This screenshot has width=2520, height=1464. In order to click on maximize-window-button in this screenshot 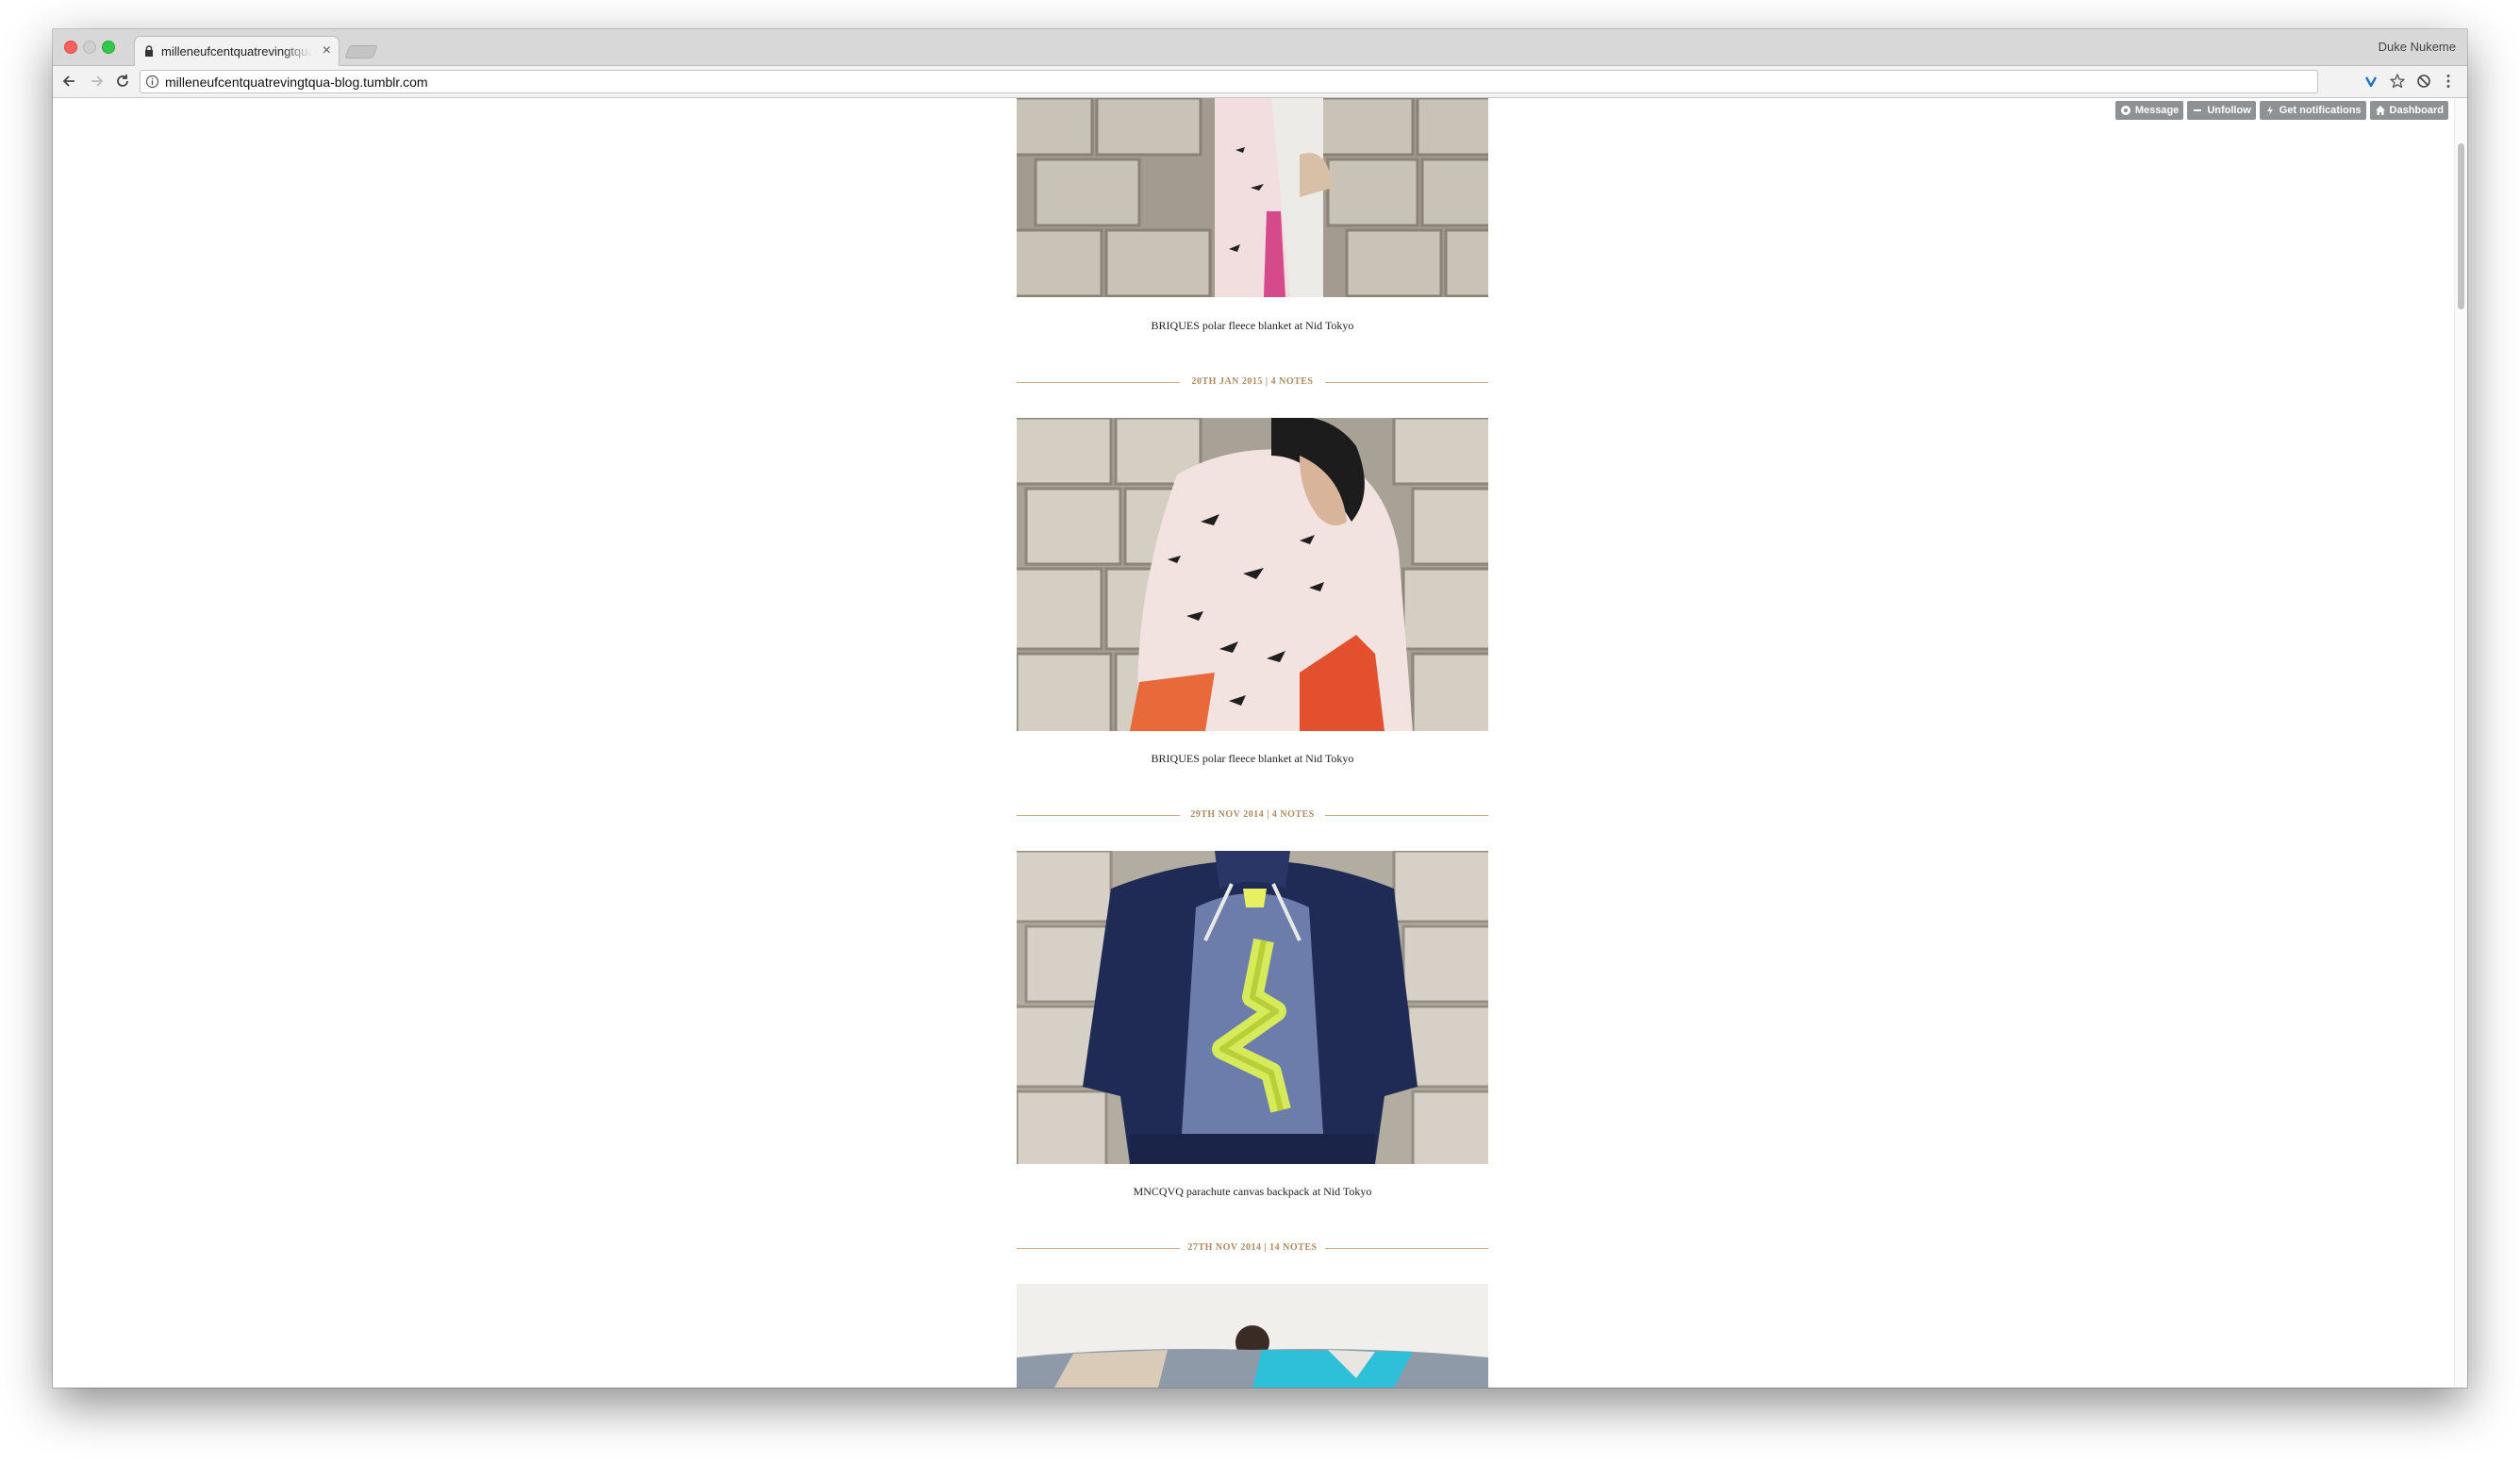, I will do `click(109, 47)`.